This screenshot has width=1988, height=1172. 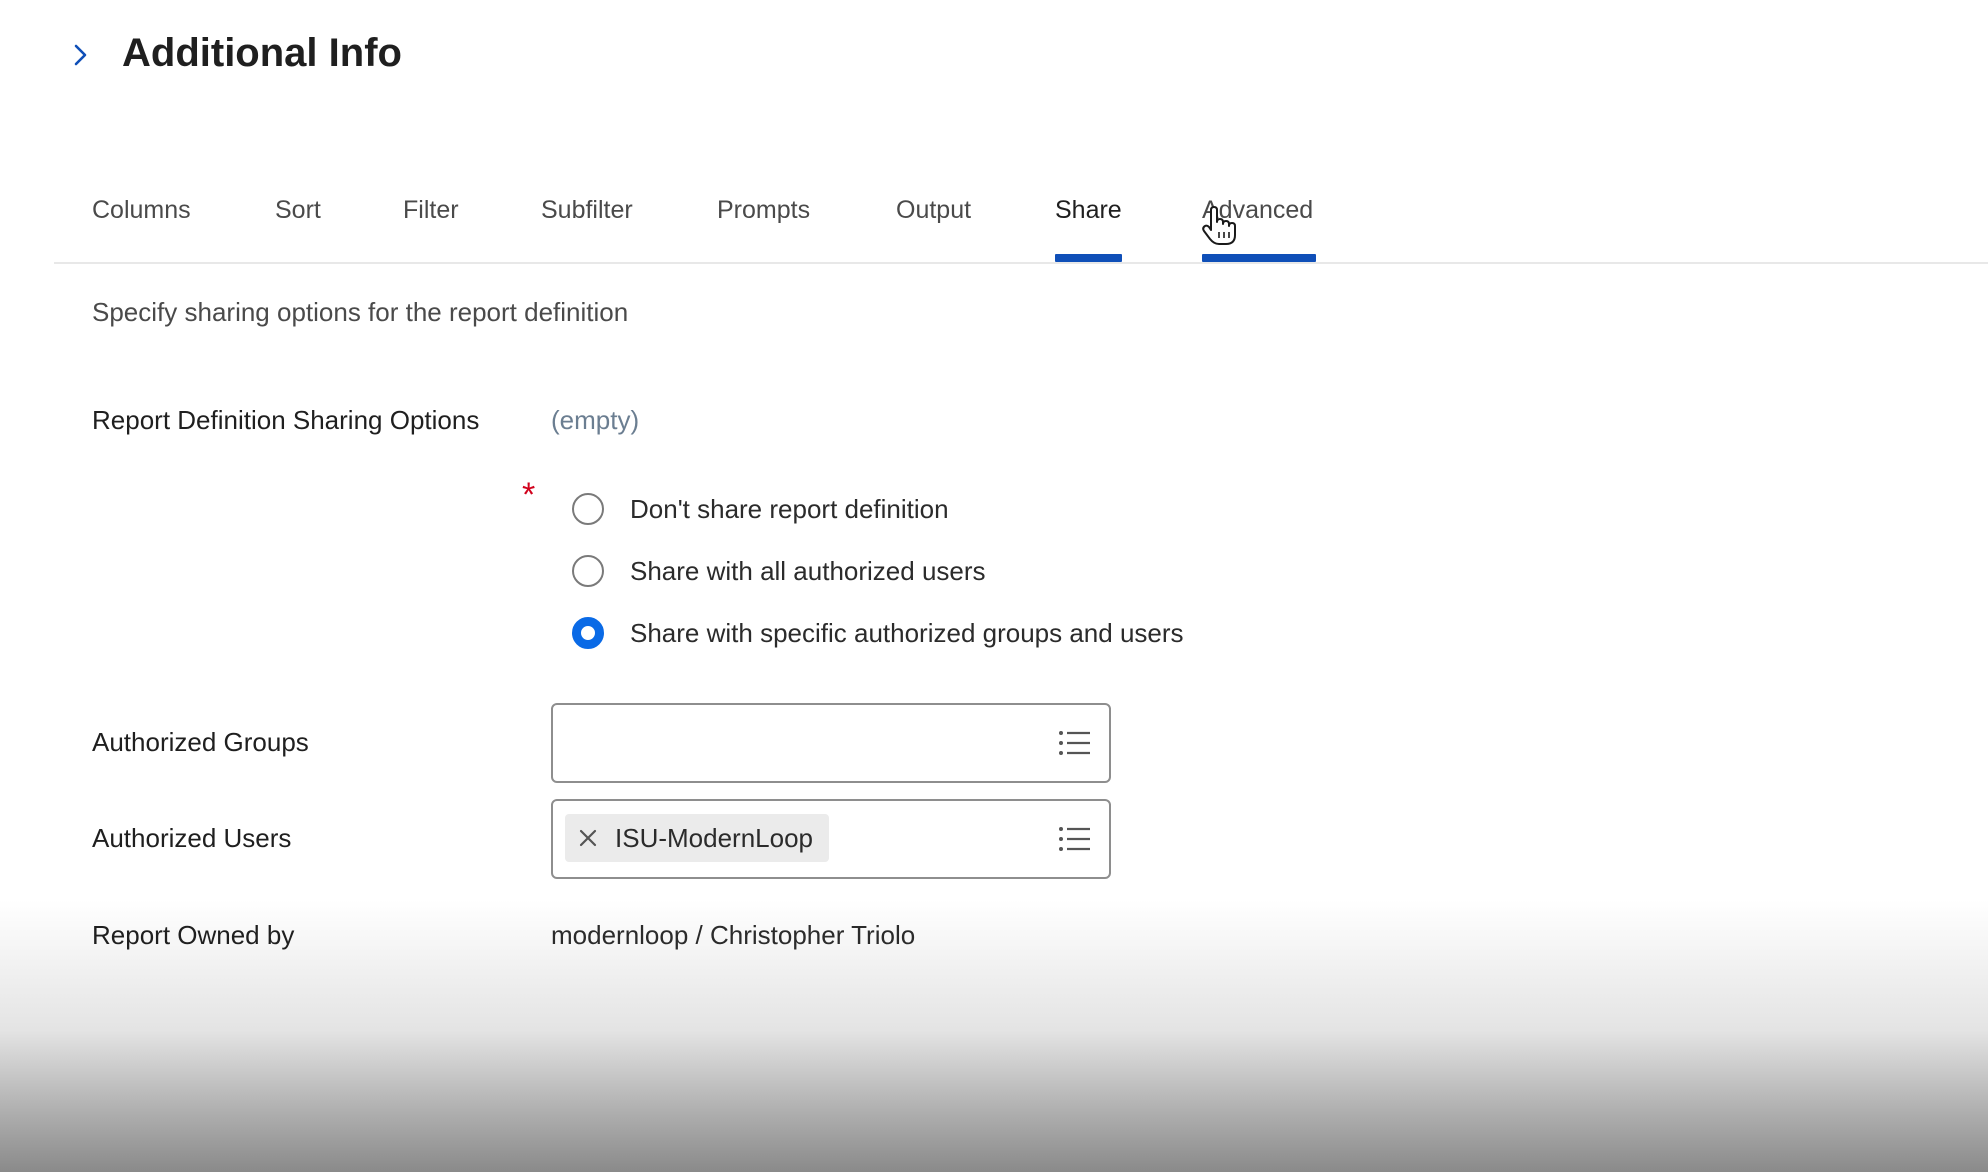 I want to click on radio-dont-share: Don't share report definition, so click(x=760, y=509).